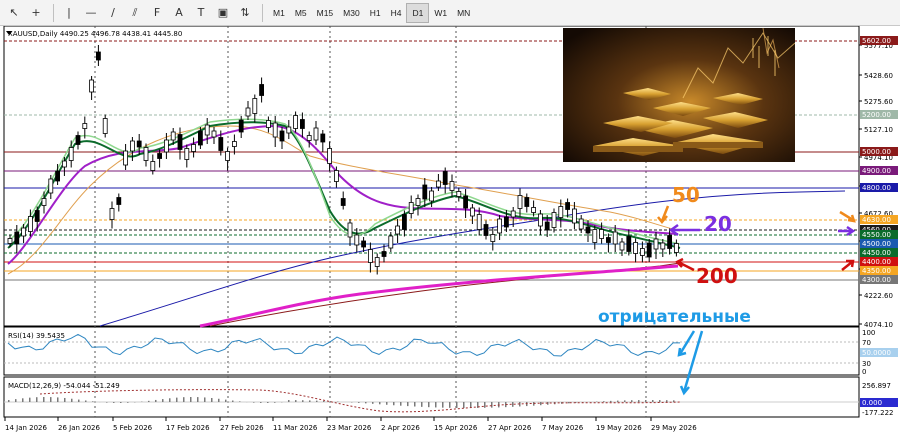  What do you see at coordinates (463, 13) in the screenshot?
I see `timeframe-mn: MN` at bounding box center [463, 13].